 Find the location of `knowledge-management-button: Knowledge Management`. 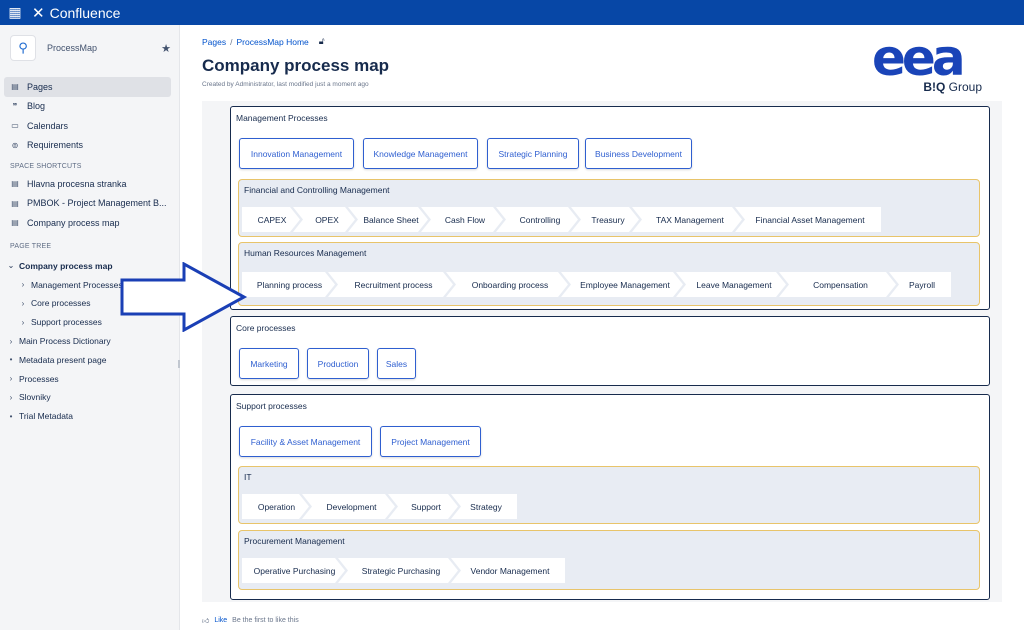

knowledge-management-button: Knowledge Management is located at coordinates (420, 153).